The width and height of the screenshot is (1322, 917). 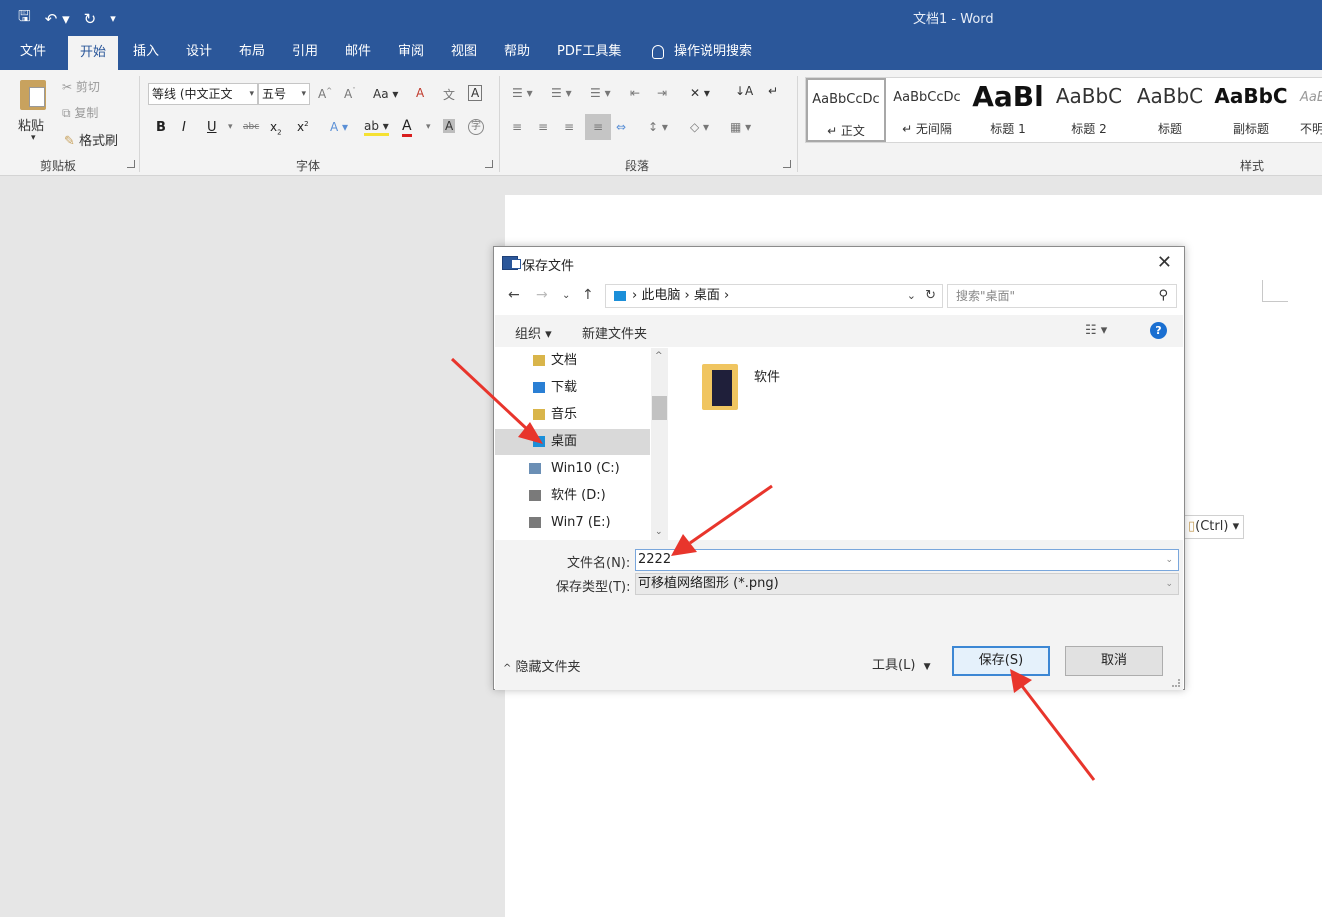 What do you see at coordinates (660, 295) in the screenshot?
I see `breadcrumb-this-pc: 此电脑` at bounding box center [660, 295].